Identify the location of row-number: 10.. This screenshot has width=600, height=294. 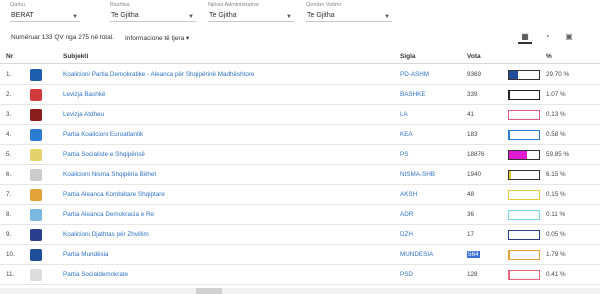
(10, 254).